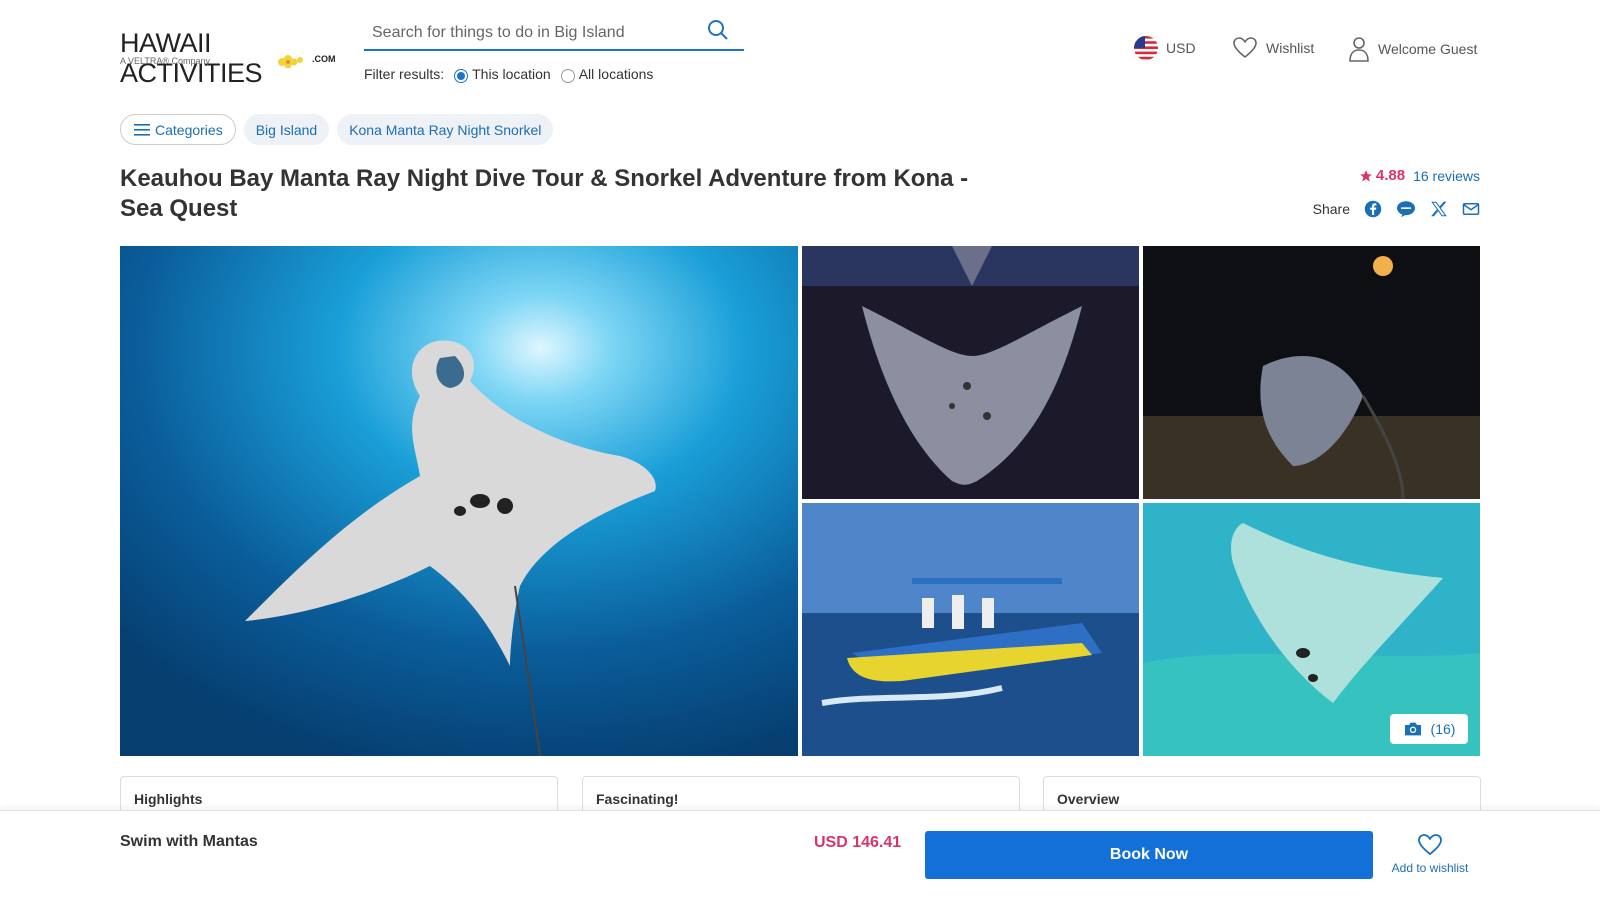  I want to click on search-box, so click(554, 33).